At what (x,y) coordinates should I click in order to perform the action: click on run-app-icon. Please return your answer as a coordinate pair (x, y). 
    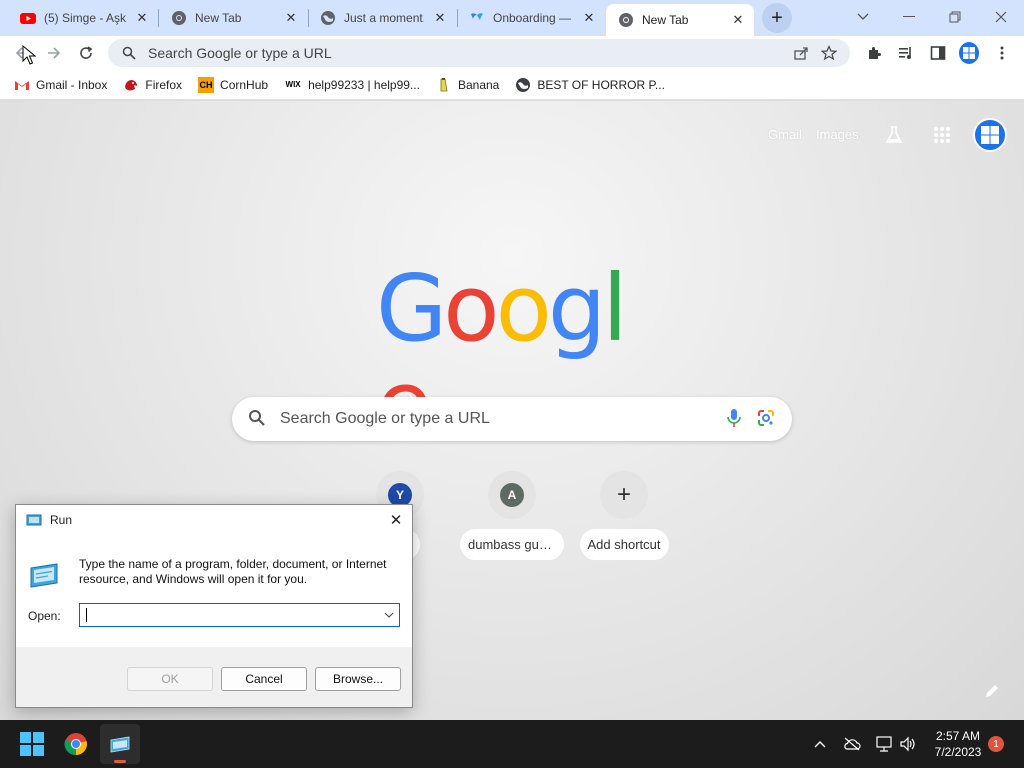
    Looking at the image, I should click on (120, 744).